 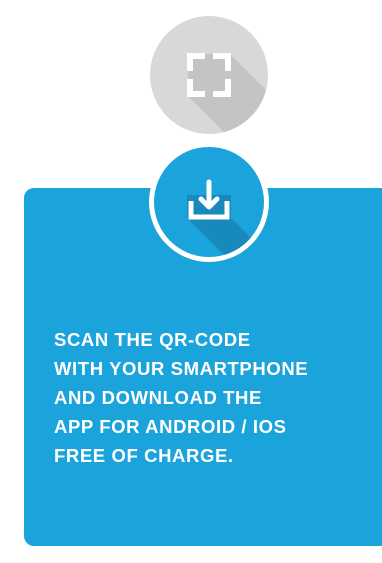 I want to click on scan-frame-graphic, so click(x=227, y=93).